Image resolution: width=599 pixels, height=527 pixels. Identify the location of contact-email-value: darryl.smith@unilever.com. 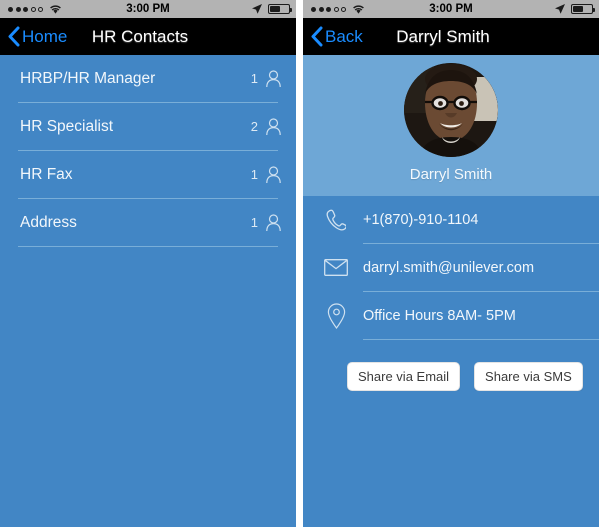
(449, 267).